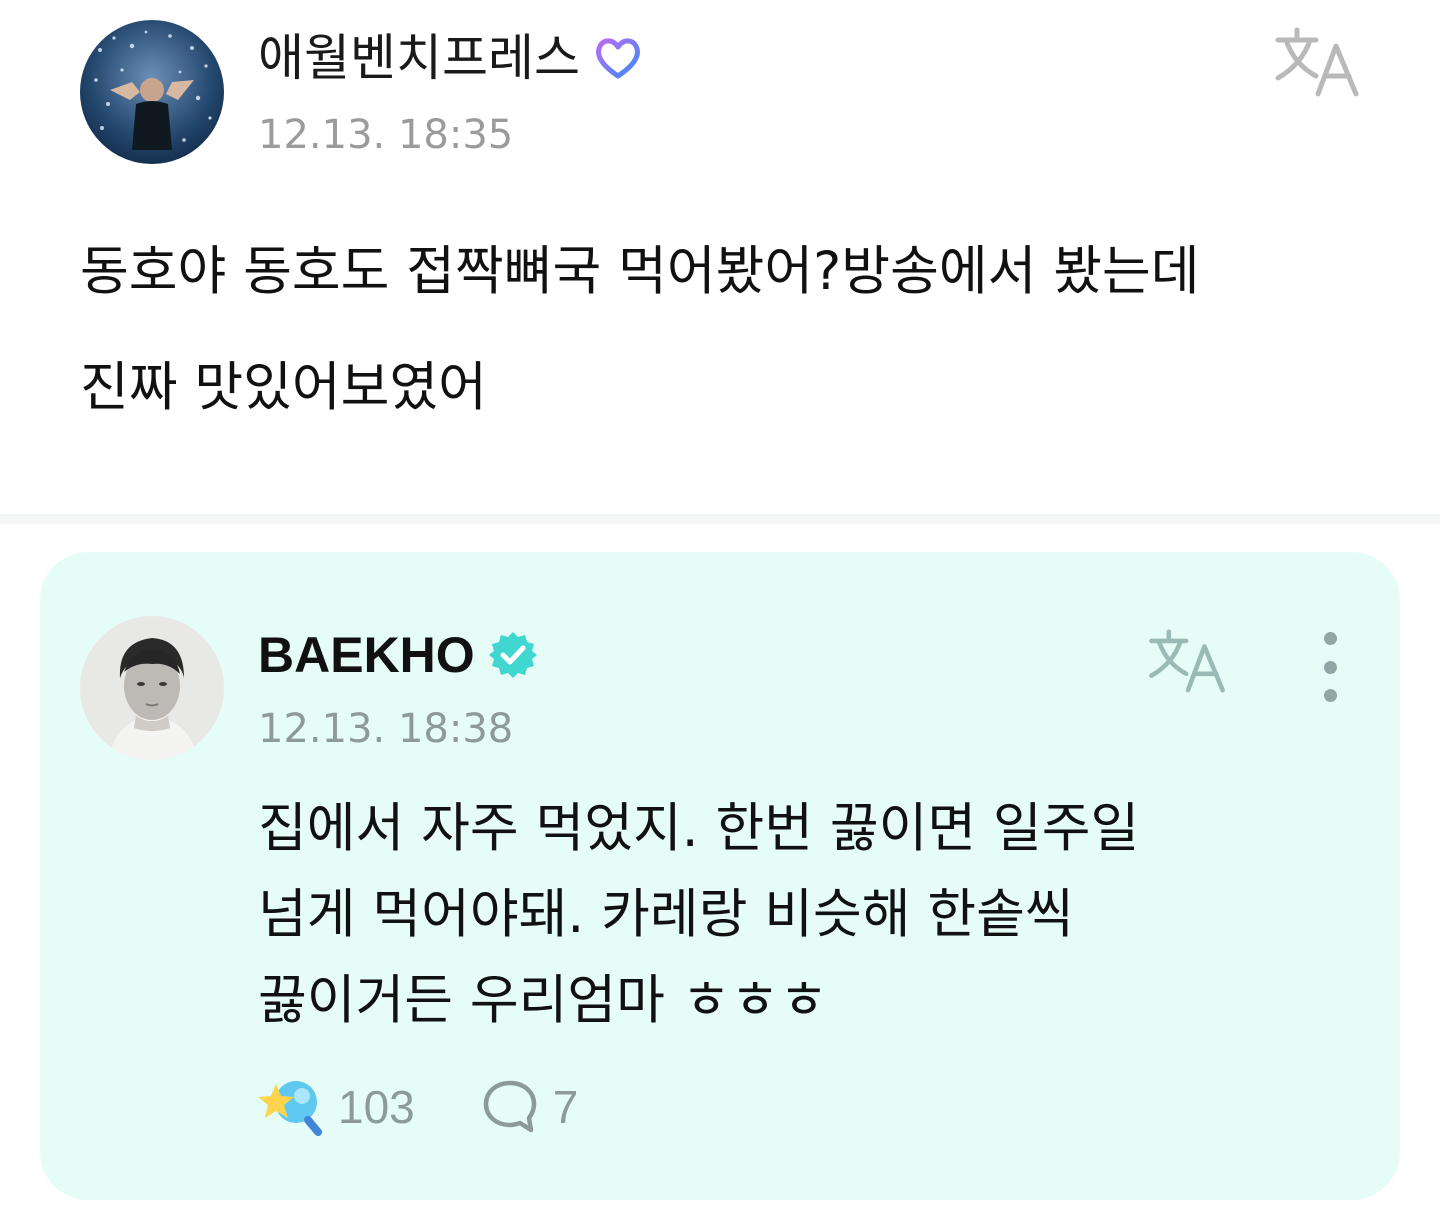  I want to click on artist-avatar-image, so click(152, 688).